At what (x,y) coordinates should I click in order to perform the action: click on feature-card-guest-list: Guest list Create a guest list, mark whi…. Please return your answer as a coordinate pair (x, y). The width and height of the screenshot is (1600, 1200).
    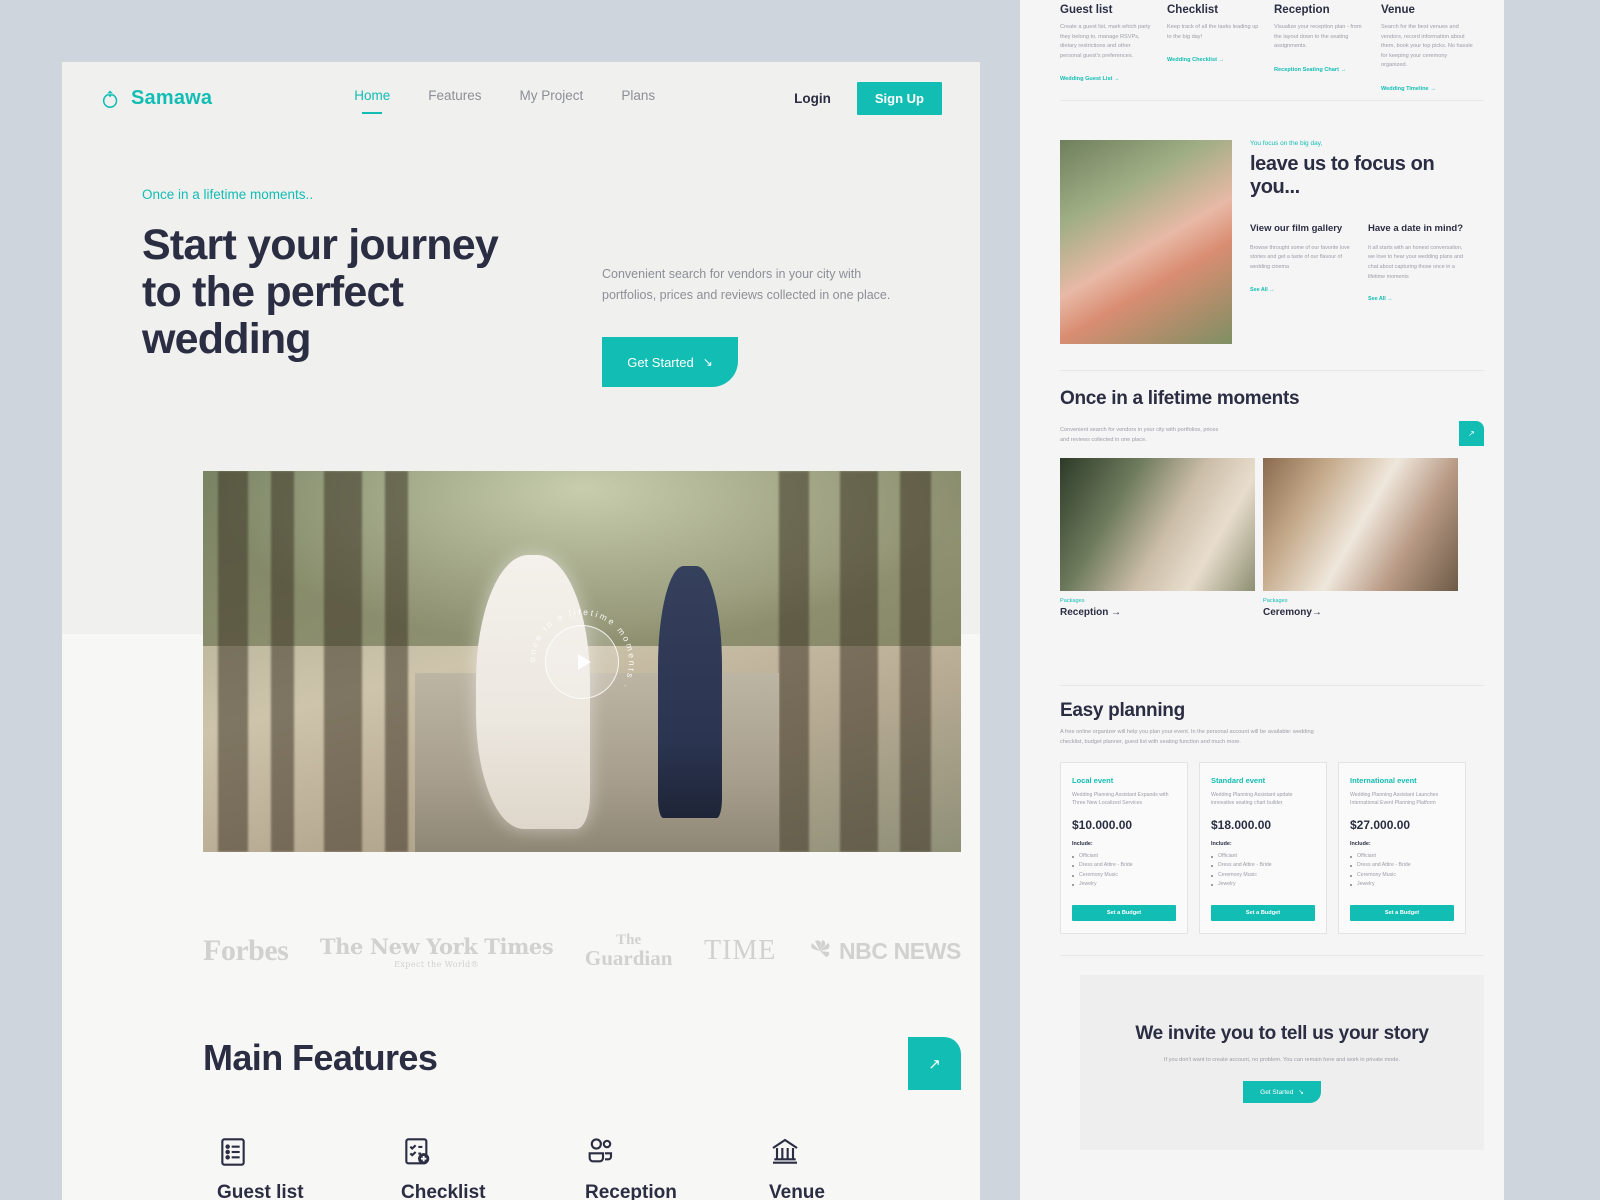
    Looking at the image, I should click on (309, 1168).